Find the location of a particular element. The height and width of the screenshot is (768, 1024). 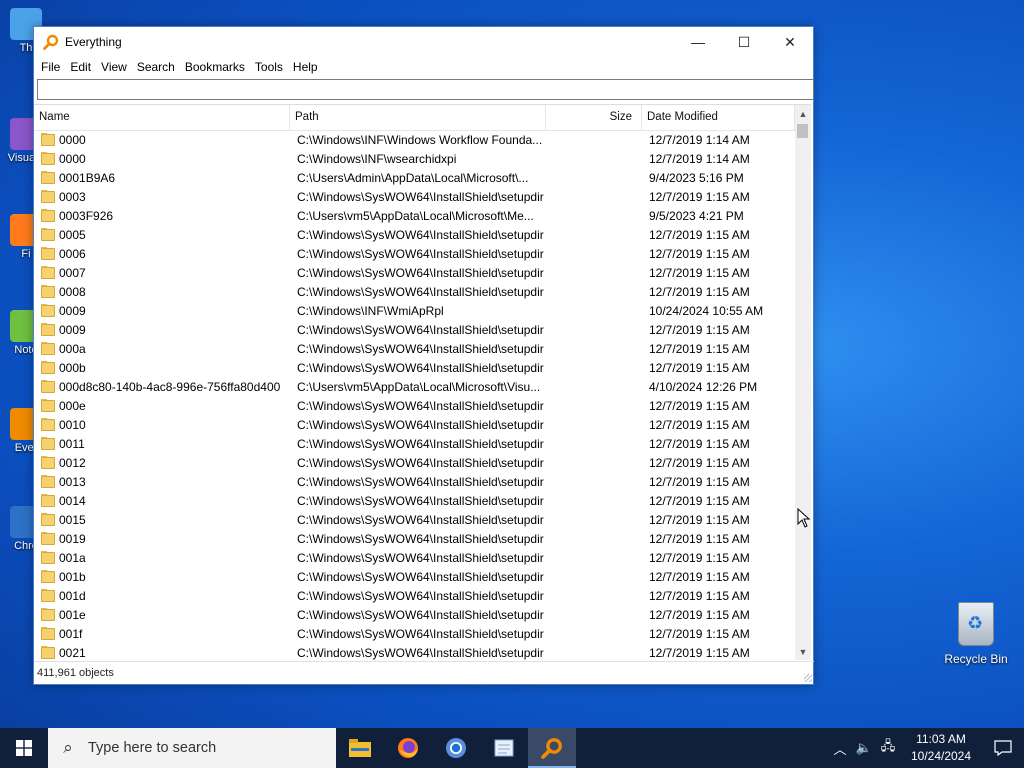

window-title: Everything is located at coordinates (93, 42).